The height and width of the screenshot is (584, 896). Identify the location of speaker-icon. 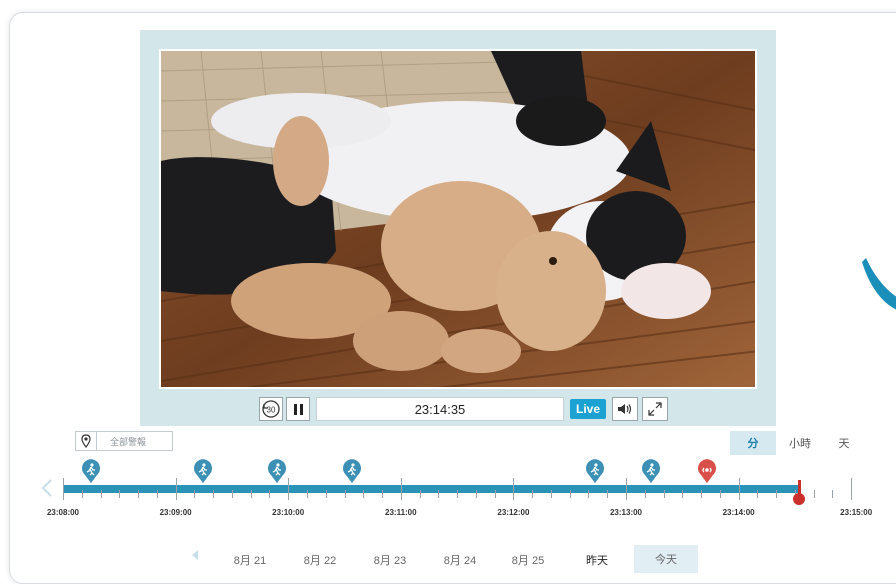
(625, 409).